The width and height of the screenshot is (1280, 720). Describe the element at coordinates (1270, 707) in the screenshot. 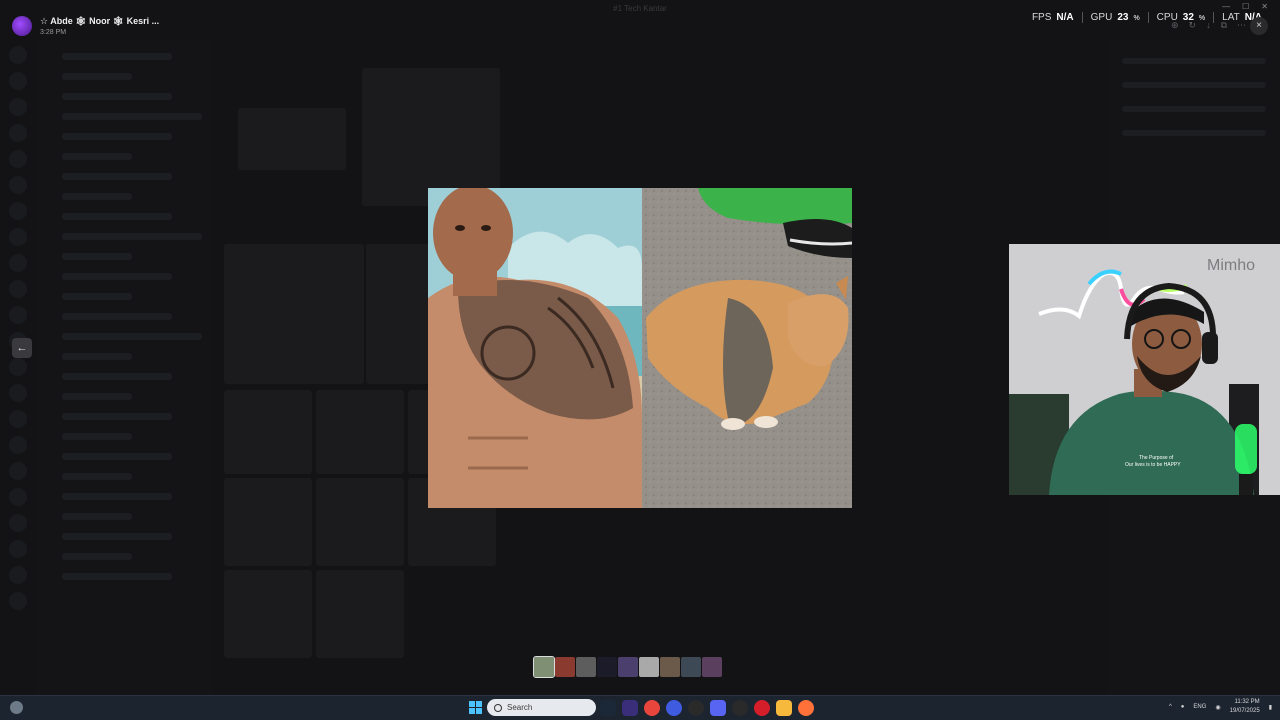

I see `notification-icon: ▮` at that location.